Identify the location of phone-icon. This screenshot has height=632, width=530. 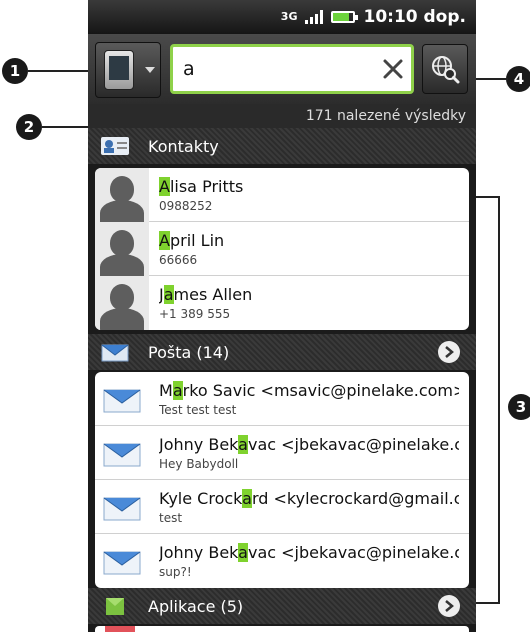
(119, 70).